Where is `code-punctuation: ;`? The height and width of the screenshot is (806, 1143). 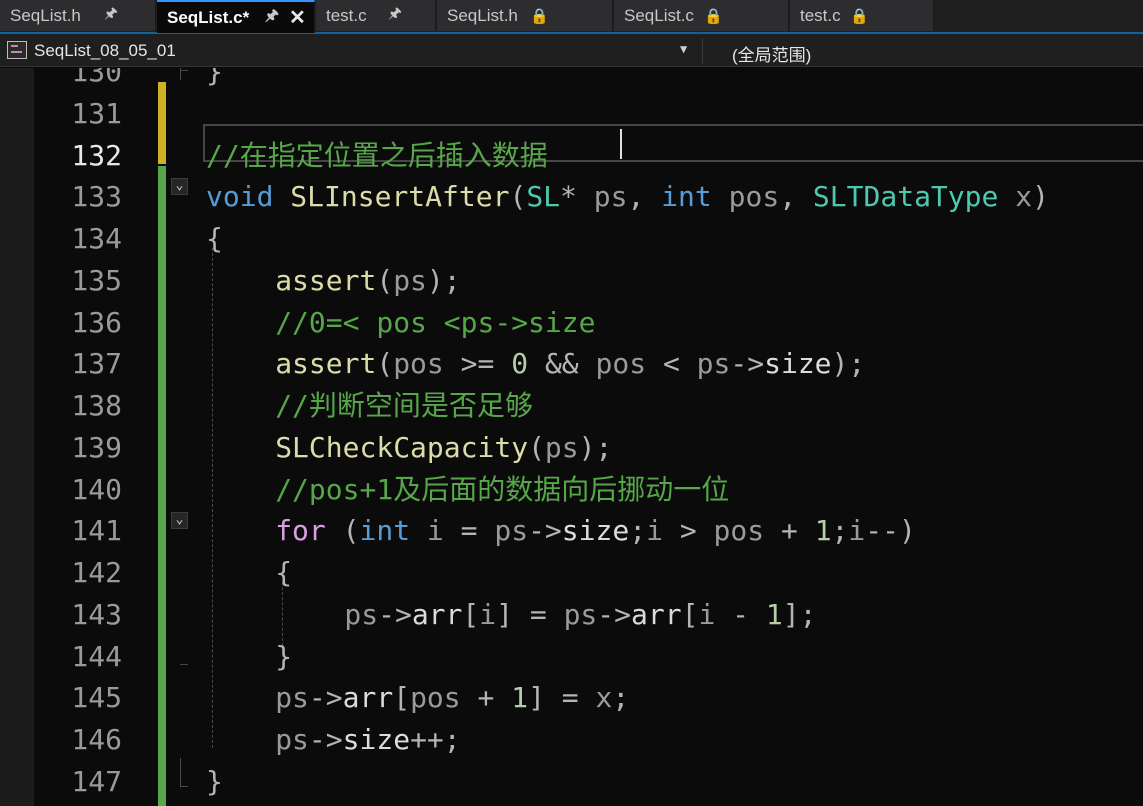 code-punctuation: ; is located at coordinates (452, 739).